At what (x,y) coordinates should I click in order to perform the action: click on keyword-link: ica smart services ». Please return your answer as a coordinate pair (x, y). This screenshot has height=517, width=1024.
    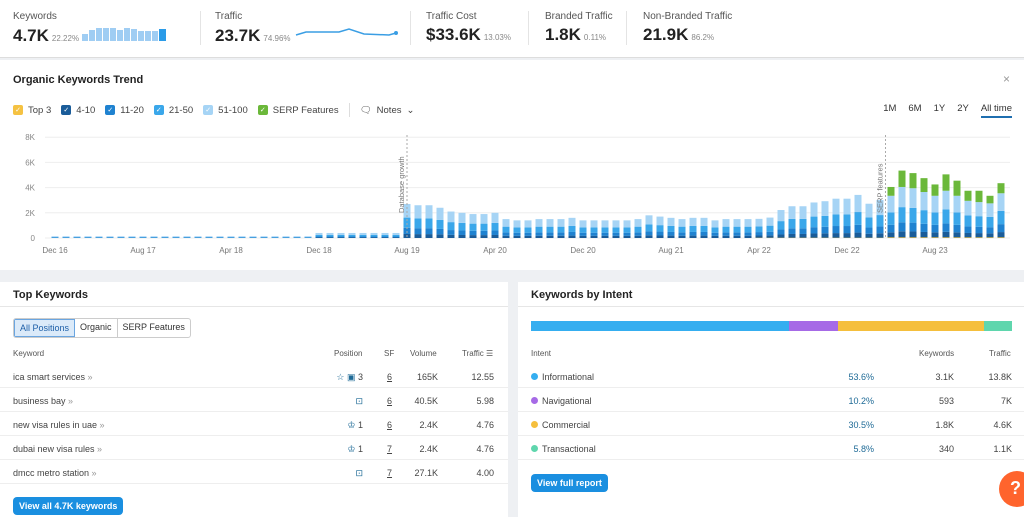
    Looking at the image, I should click on (53, 377).